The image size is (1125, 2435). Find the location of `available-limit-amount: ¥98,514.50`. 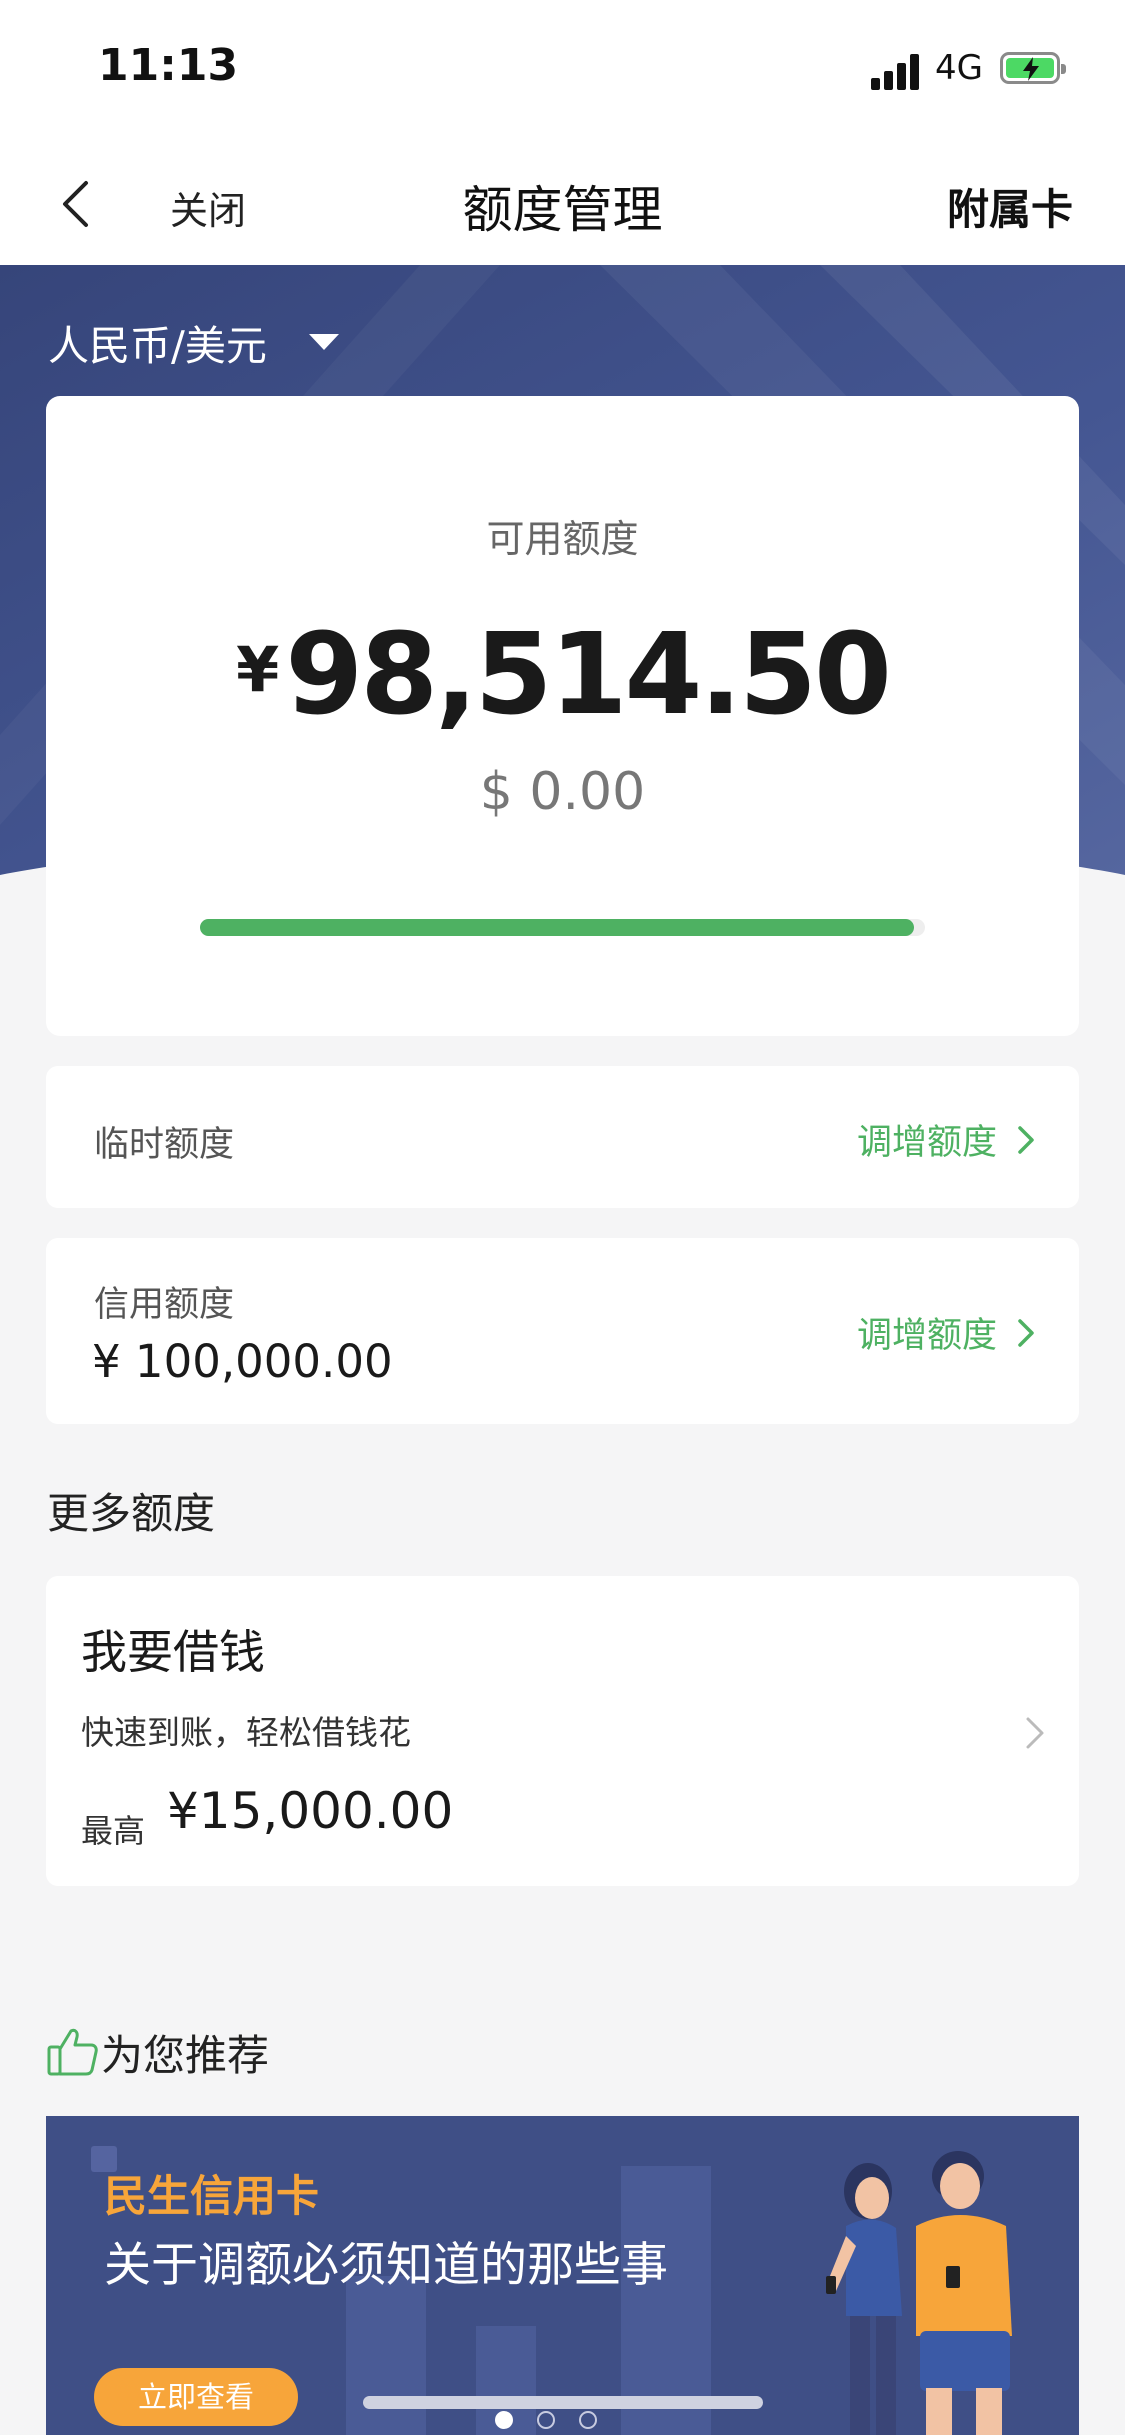

available-limit-amount: ¥98,514.50 is located at coordinates (562, 675).